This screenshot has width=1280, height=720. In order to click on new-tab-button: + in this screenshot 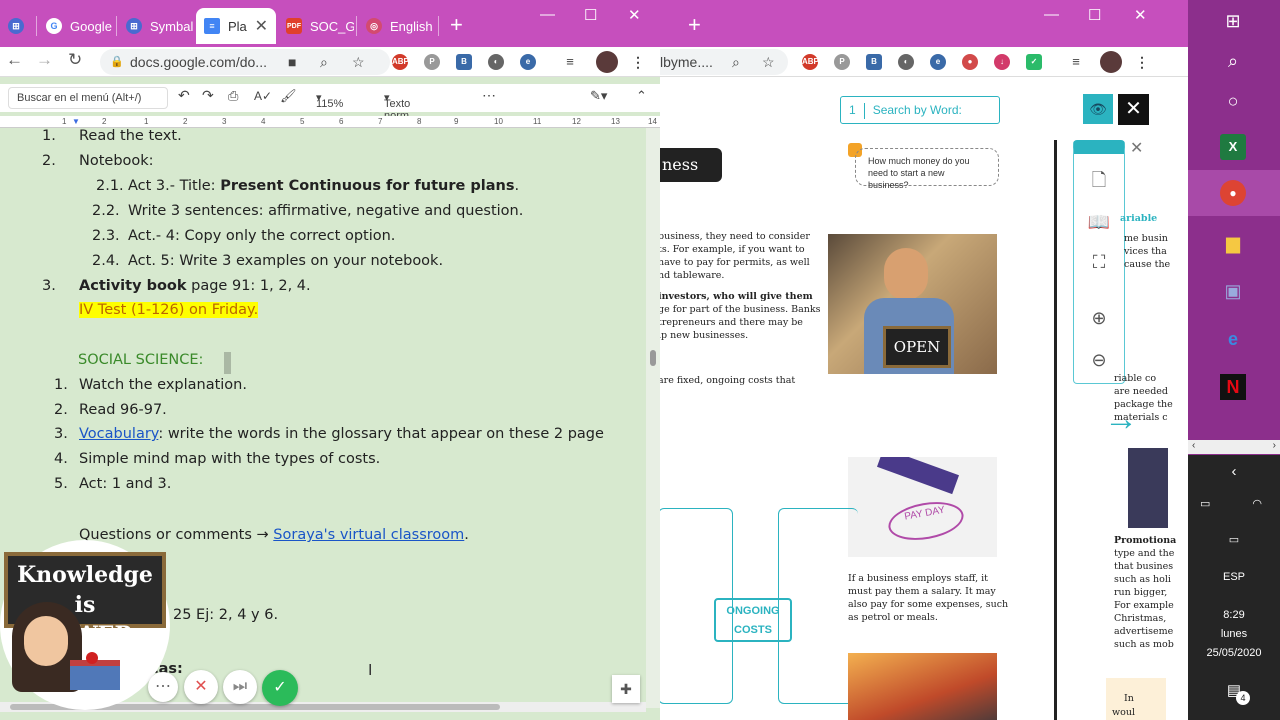, I will do `click(456, 25)`.